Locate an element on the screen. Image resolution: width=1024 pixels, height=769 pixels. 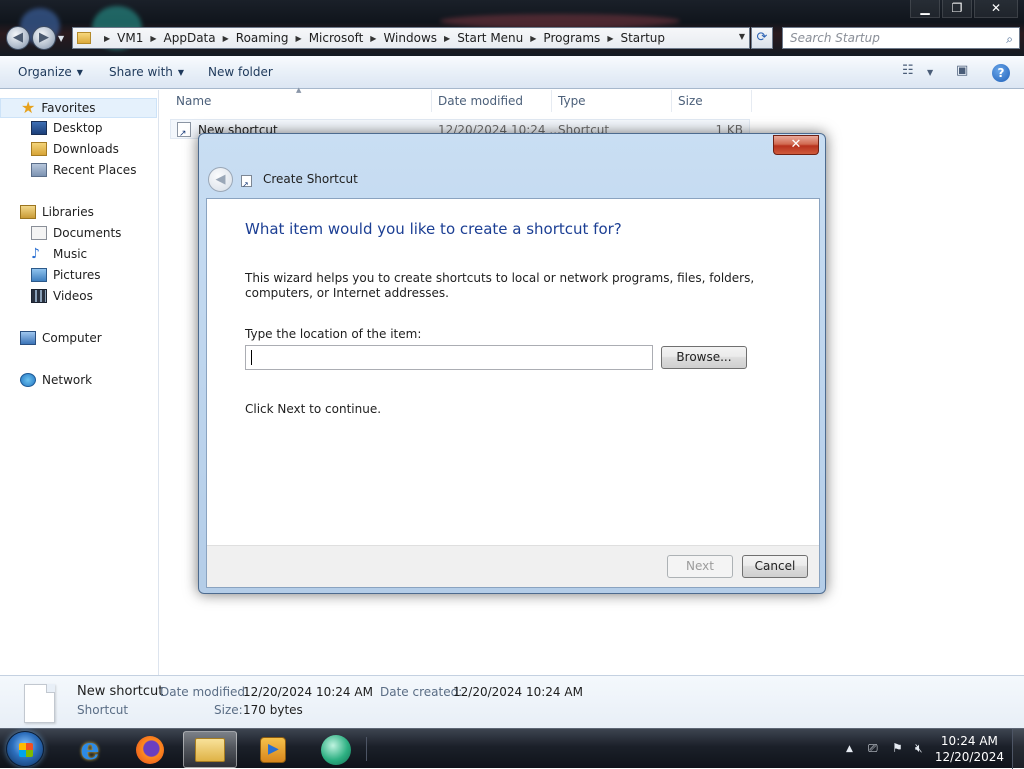
taskbar-media-player is located at coordinates (273, 749).